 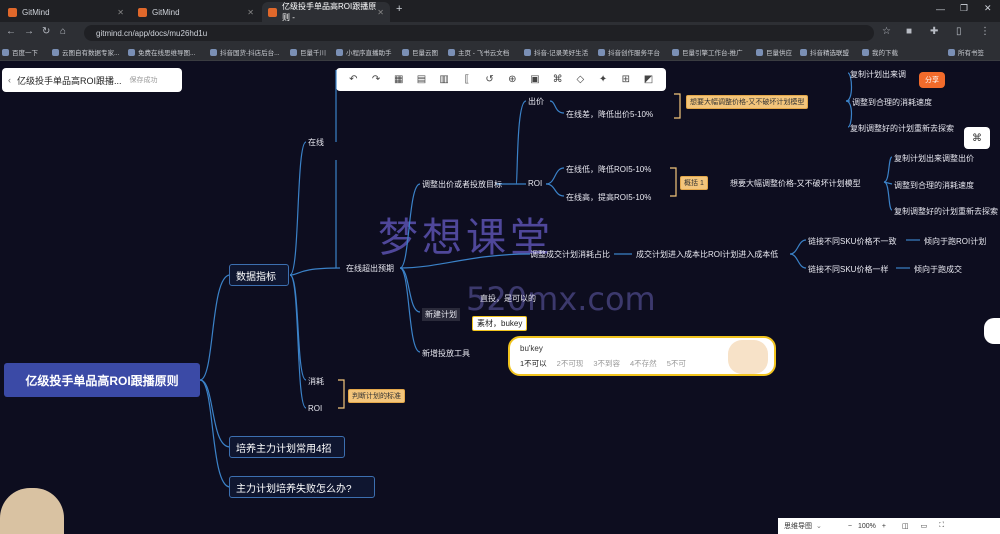 I want to click on node-sku-same: 链接不同SKU价格一样, so click(x=848, y=269).